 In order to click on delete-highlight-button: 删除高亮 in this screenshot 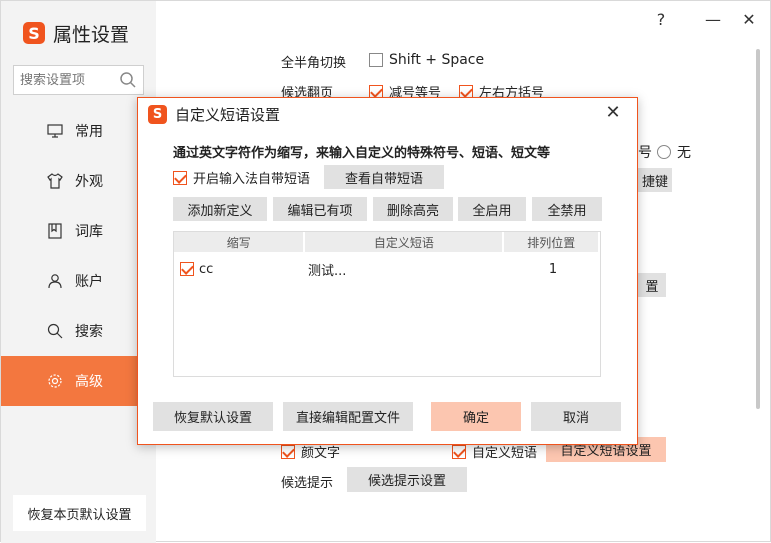, I will do `click(413, 209)`.